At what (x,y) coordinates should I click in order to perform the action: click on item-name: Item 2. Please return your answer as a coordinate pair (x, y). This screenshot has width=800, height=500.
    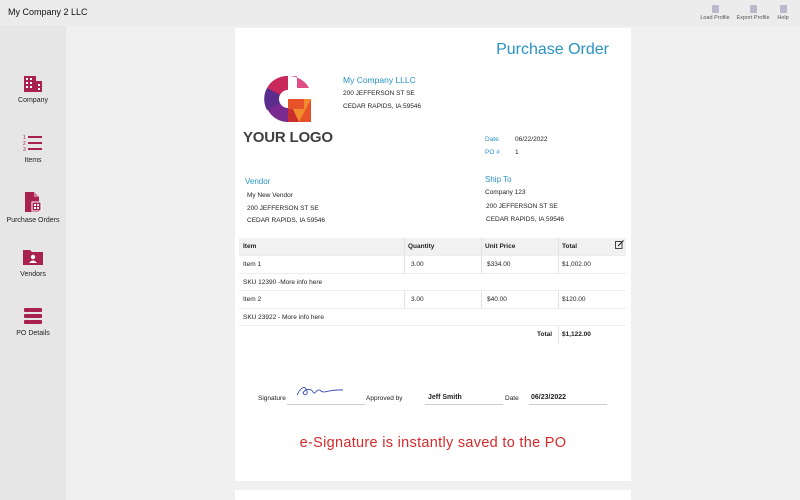
    Looking at the image, I should click on (252, 299).